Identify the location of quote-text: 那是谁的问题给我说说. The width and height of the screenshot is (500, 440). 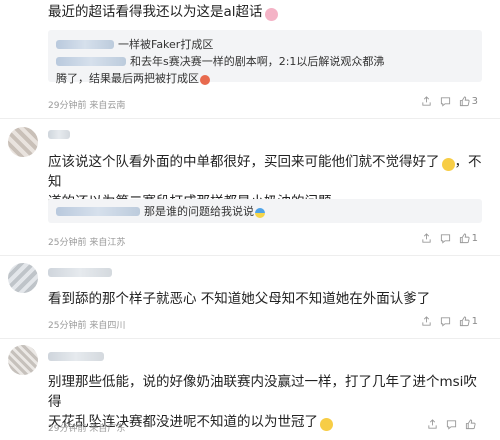
(199, 211).